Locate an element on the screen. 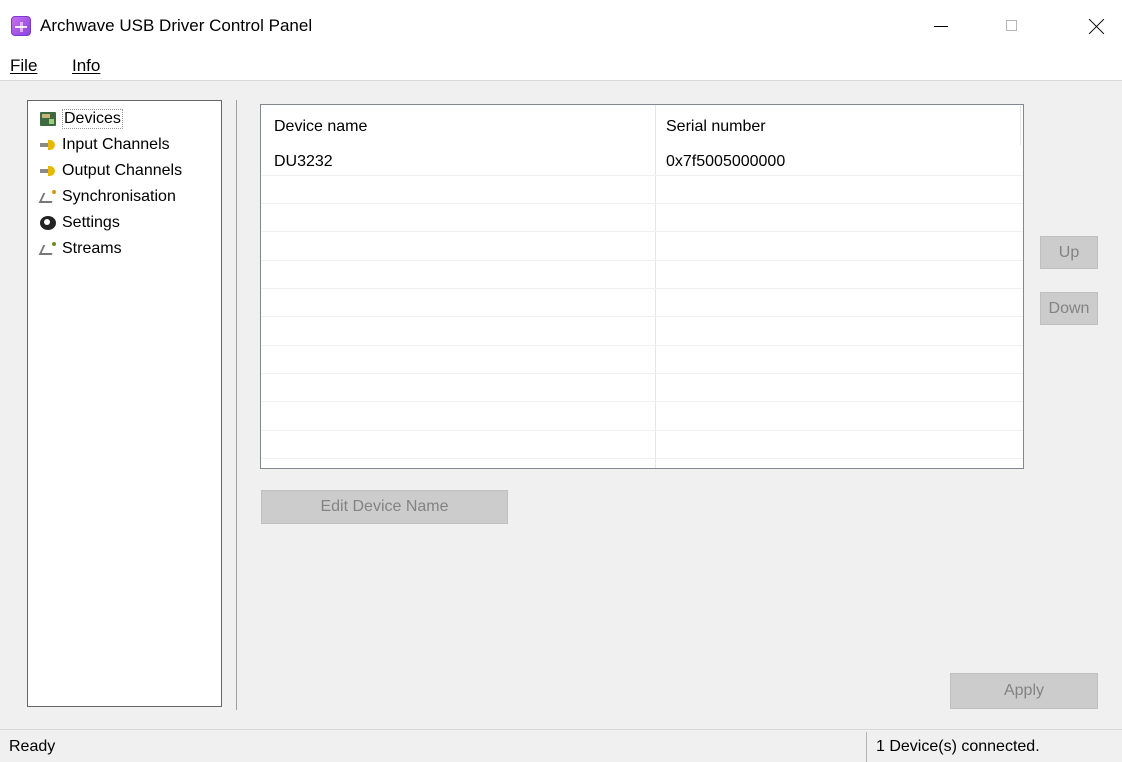  up-button: Up is located at coordinates (1069, 252).